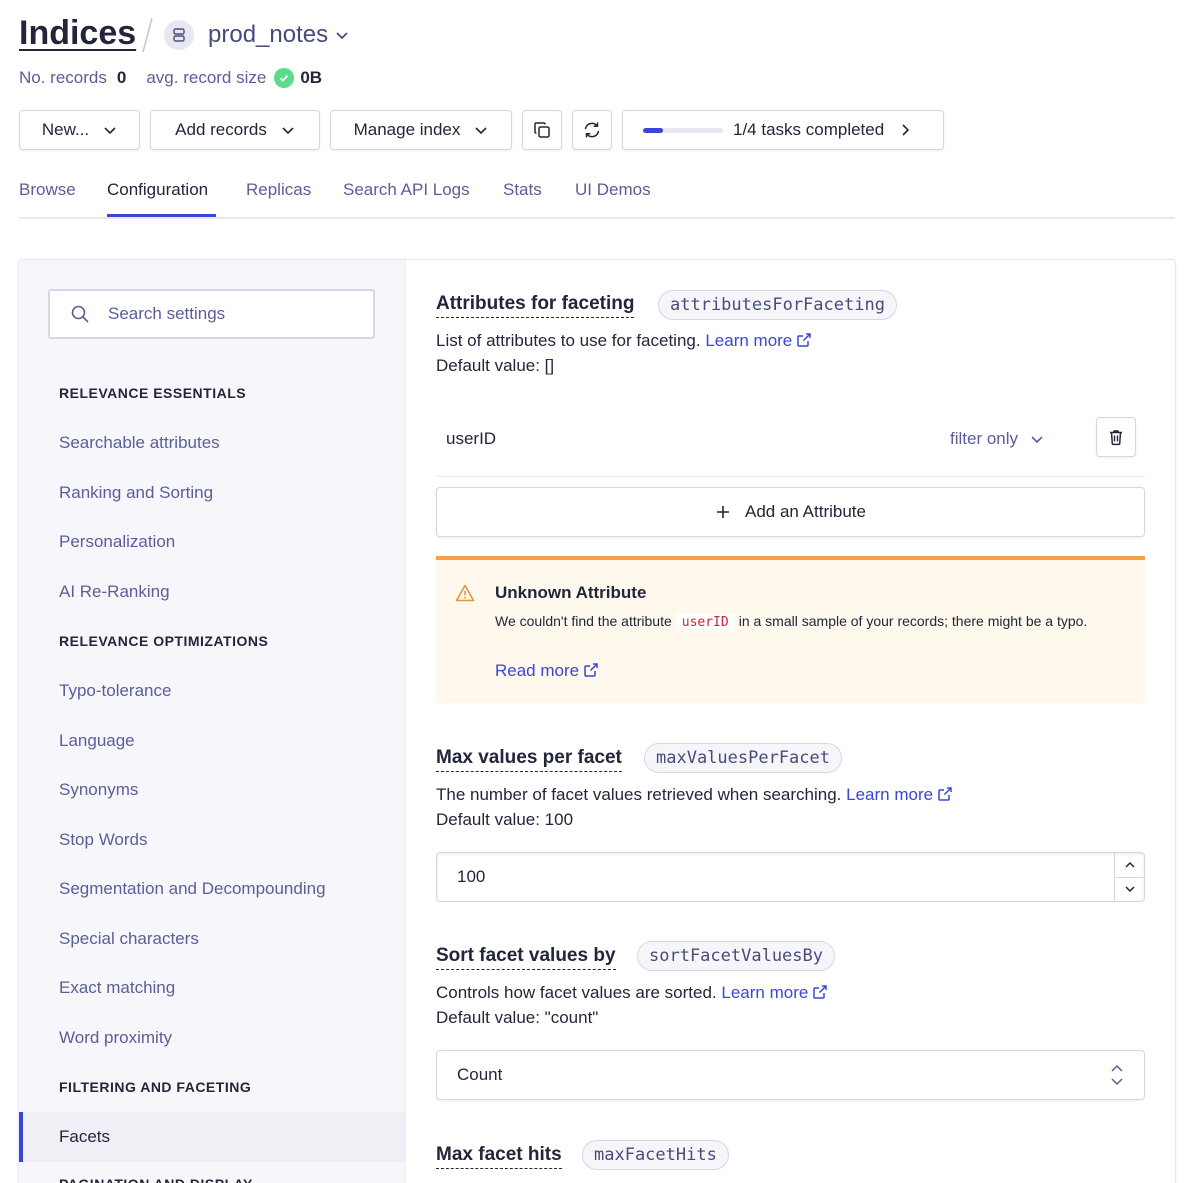  Describe the element at coordinates (736, 956) in the screenshot. I see `sort-facet-values-by-key: sortFacetValuesBy` at that location.